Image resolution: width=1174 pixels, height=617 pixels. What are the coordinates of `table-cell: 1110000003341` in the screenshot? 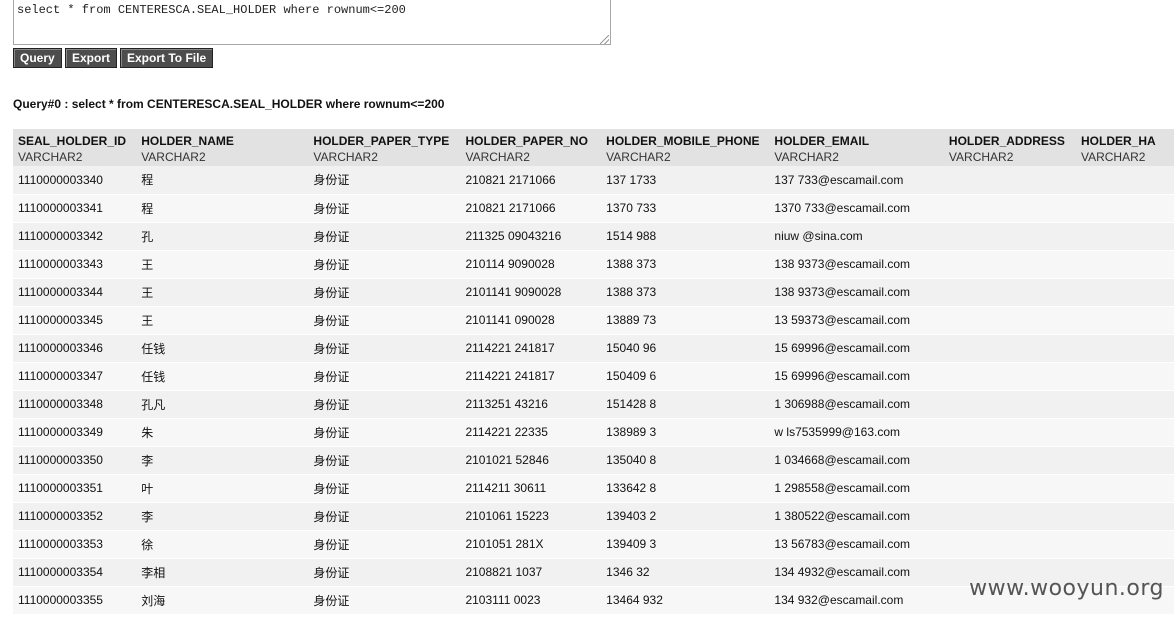 It's located at (75, 208).